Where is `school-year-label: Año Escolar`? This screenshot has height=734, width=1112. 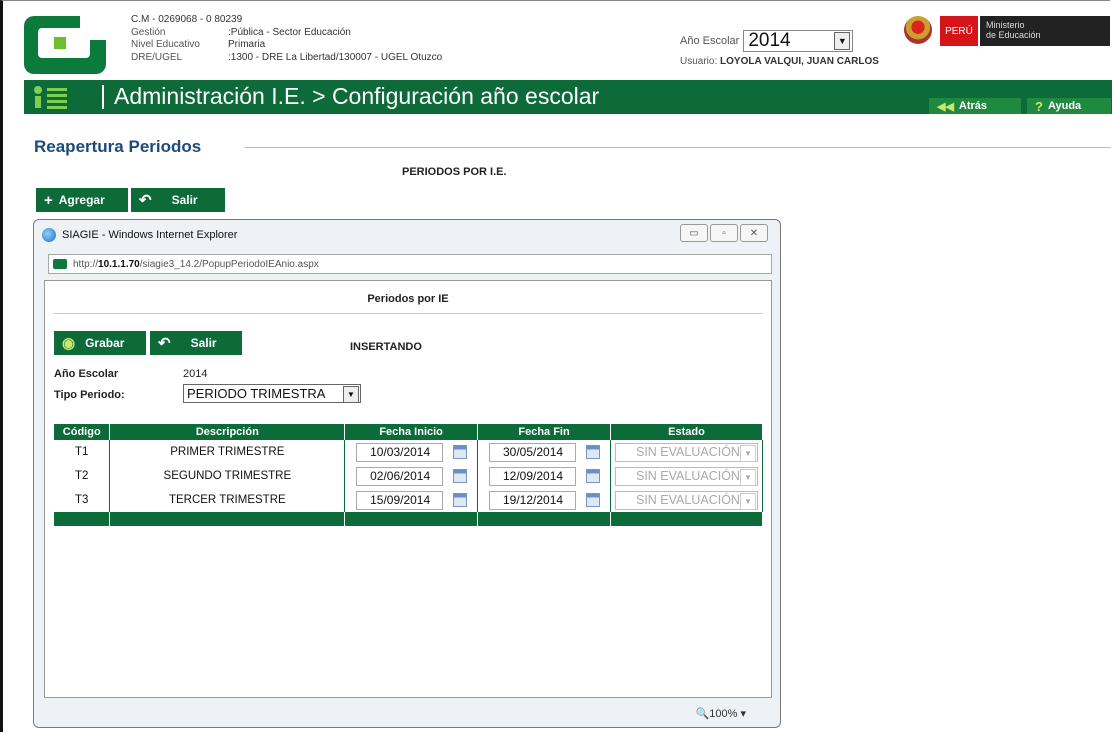
school-year-label: Año Escolar is located at coordinates (710, 41).